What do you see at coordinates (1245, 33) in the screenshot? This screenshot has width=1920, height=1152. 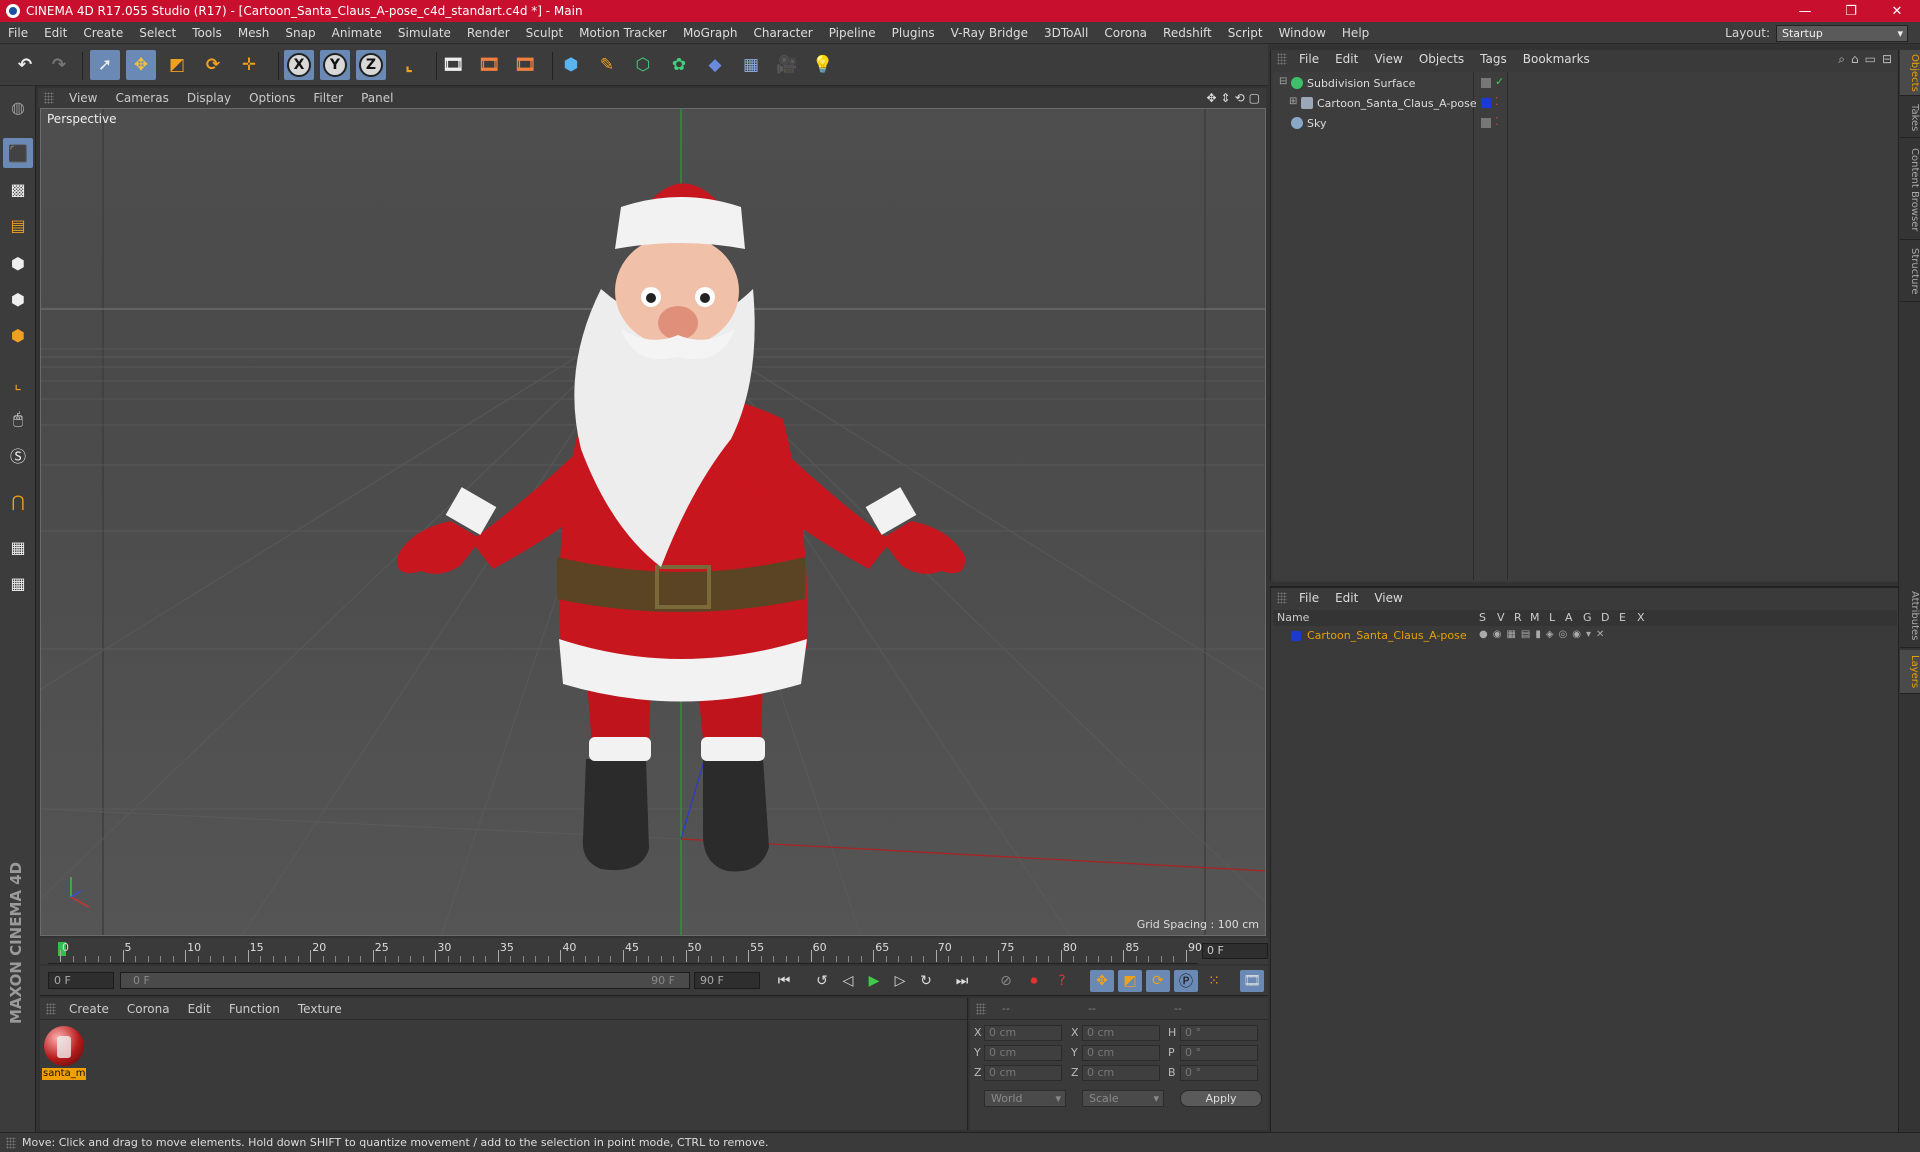 I see `menu-script: Script` at bounding box center [1245, 33].